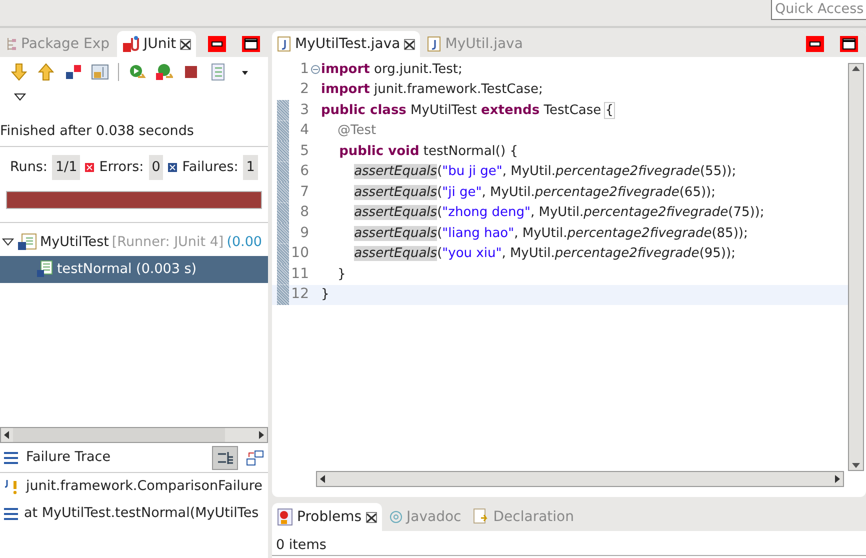 The width and height of the screenshot is (866, 558). I want to click on view-menu-icon, so click(20, 97).